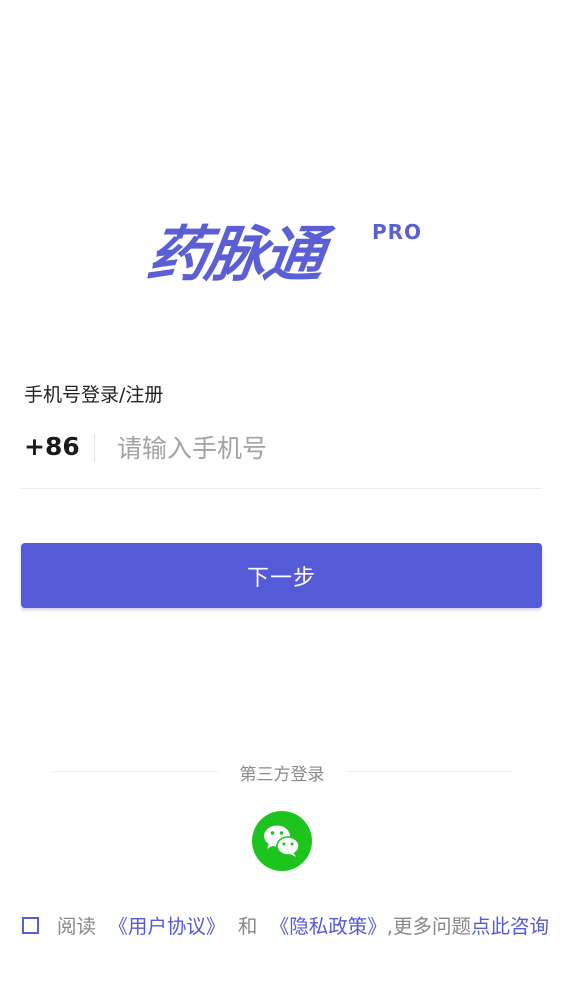 The height and width of the screenshot is (1000, 563). I want to click on app-logo: 药脉通 PRO, so click(282, 255).